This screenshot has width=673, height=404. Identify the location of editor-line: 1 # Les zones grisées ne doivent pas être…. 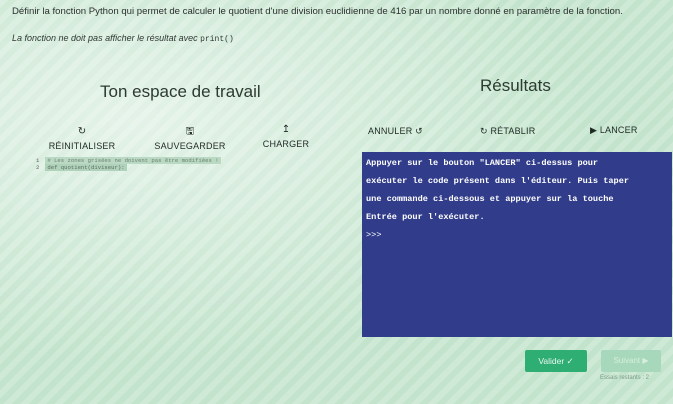
(195, 160).